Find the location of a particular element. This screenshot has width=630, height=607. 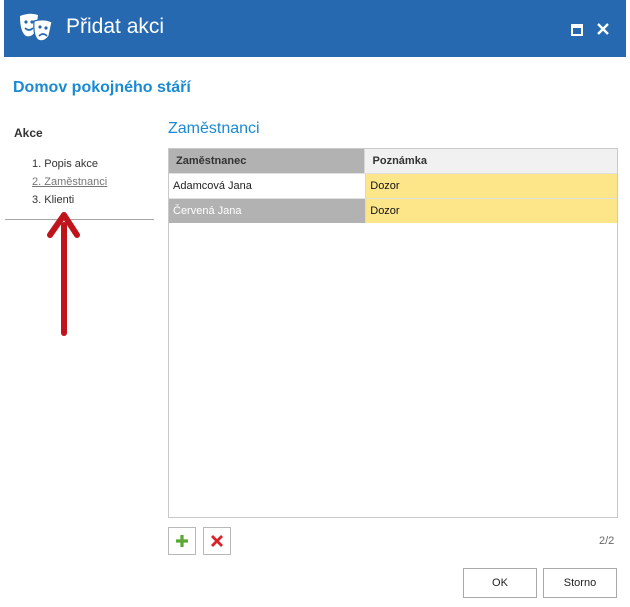

section-title: Zaměstnanci is located at coordinates (214, 128).